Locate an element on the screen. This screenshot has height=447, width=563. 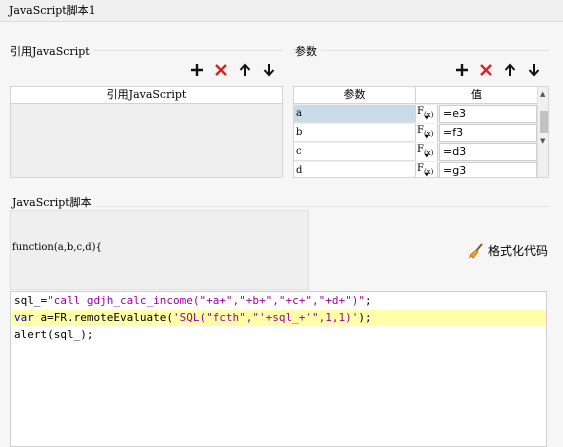
delete-ref-js-button is located at coordinates (221, 70).